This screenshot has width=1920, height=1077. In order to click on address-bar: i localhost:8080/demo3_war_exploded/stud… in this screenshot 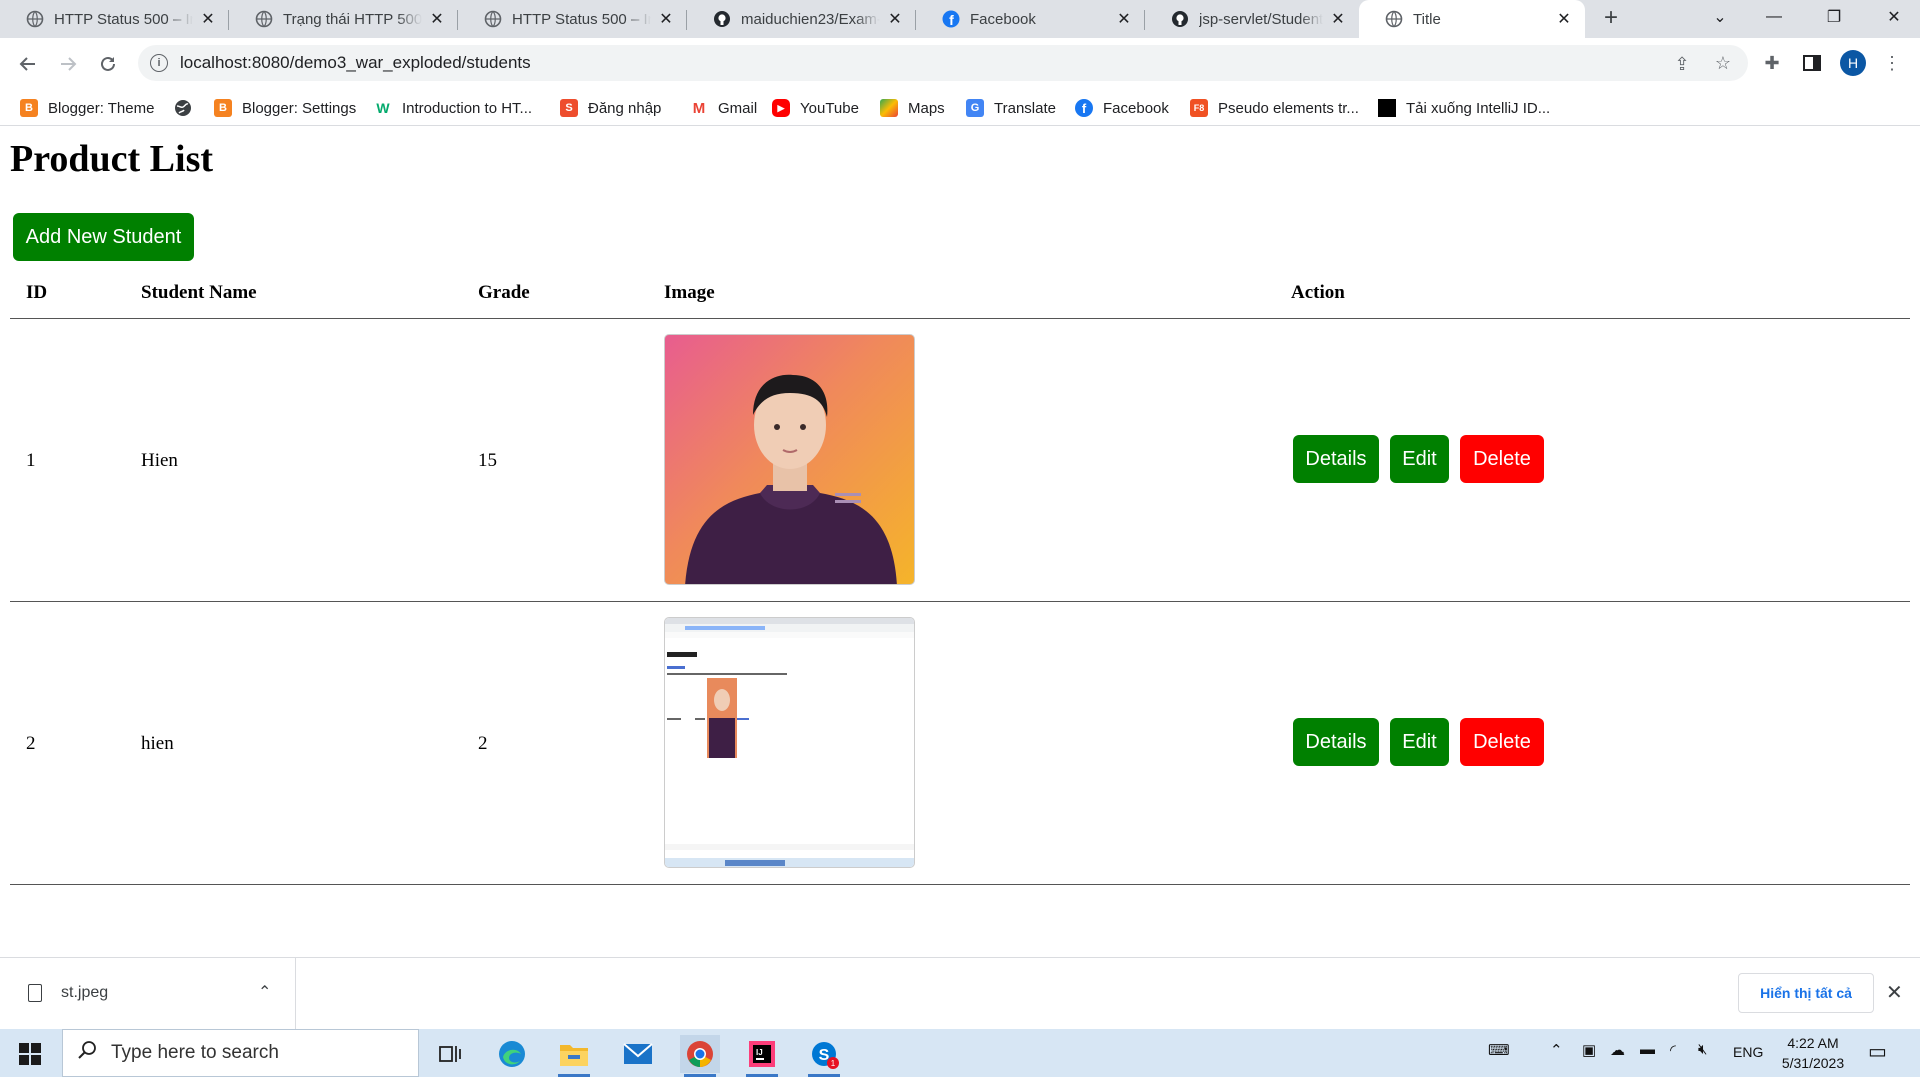, I will do `click(943, 63)`.